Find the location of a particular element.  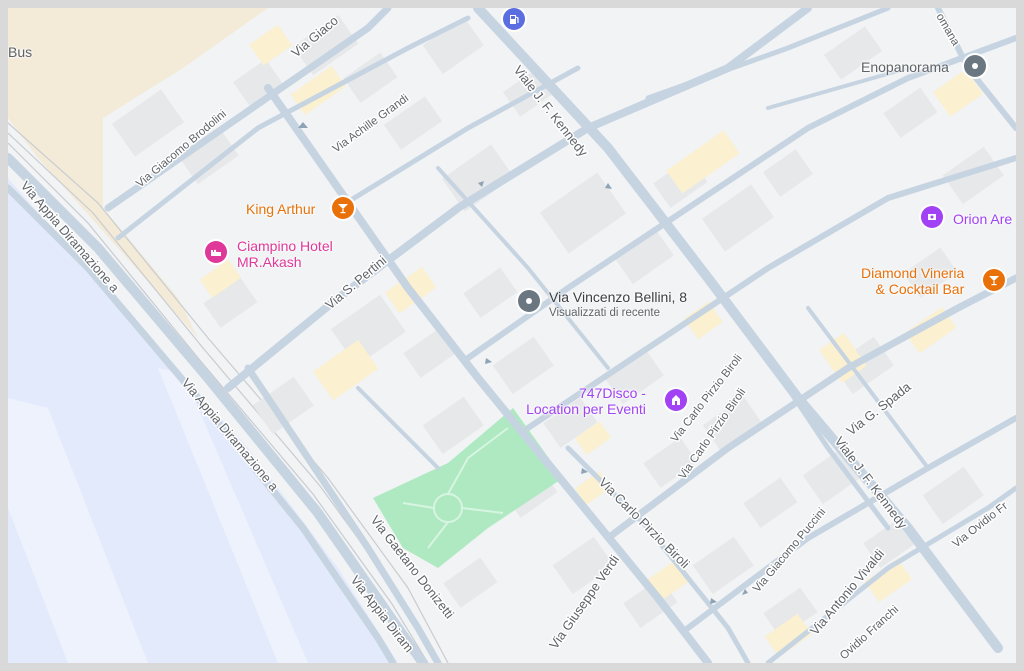

fuel-pin is located at coordinates (514, 19).